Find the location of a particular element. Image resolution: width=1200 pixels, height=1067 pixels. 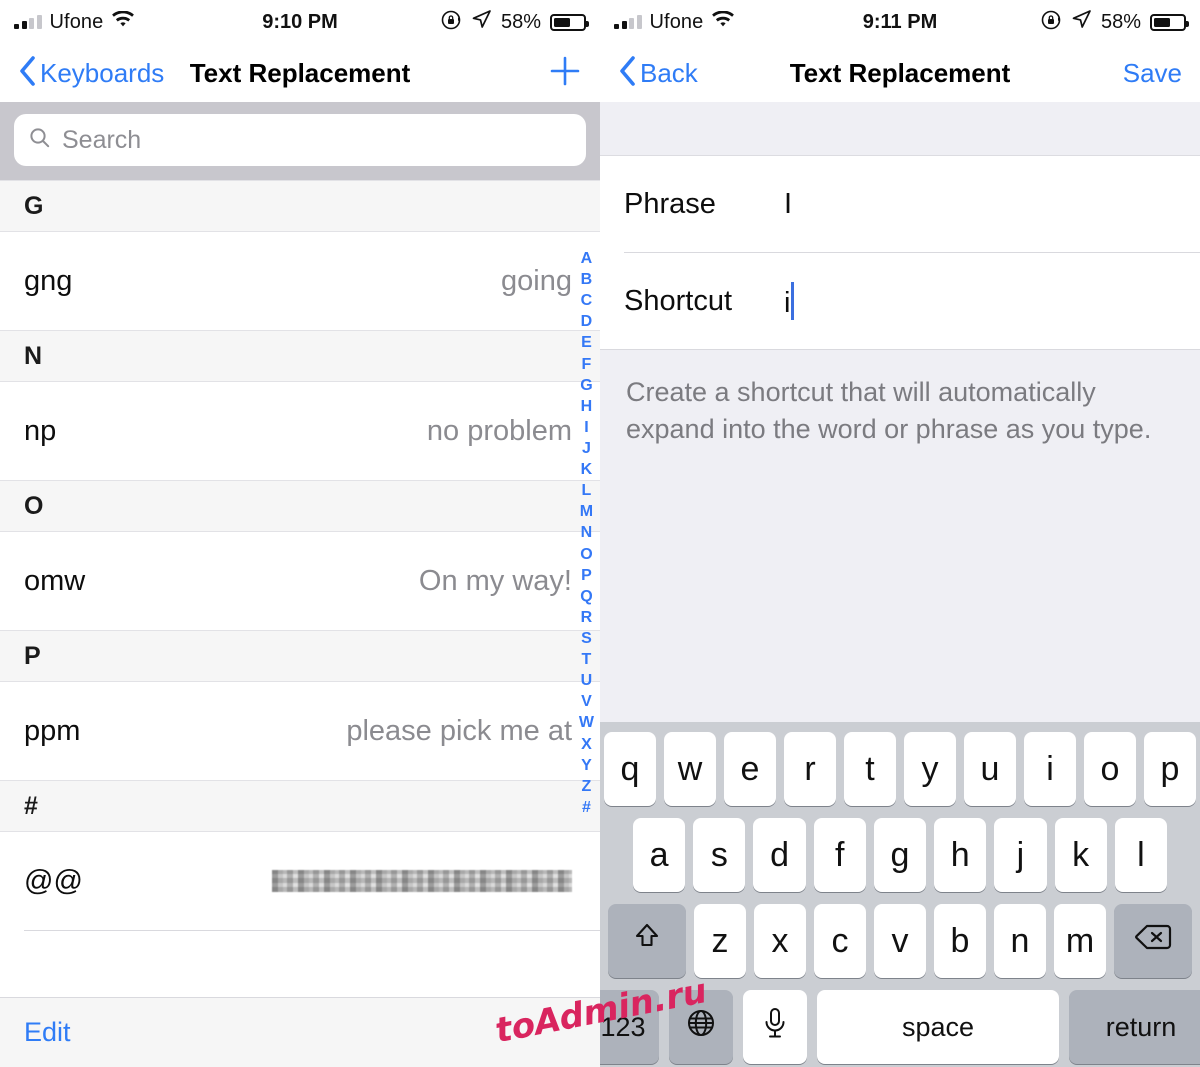

index-letter: I is located at coordinates (586, 427).